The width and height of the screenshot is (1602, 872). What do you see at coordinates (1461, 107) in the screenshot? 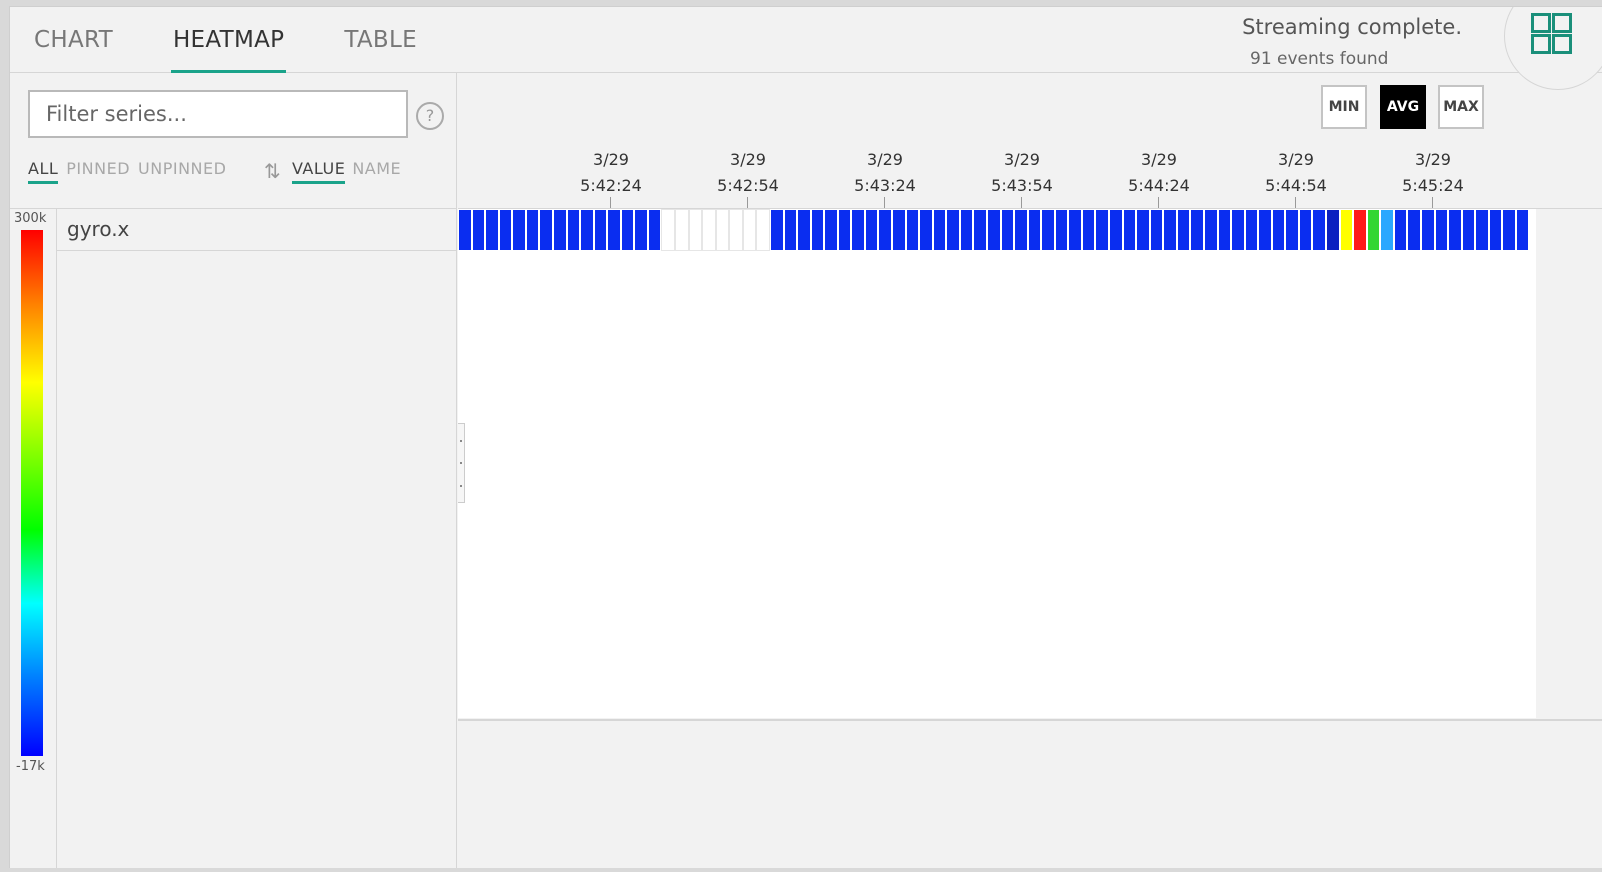
I see `max-button: MAX` at bounding box center [1461, 107].